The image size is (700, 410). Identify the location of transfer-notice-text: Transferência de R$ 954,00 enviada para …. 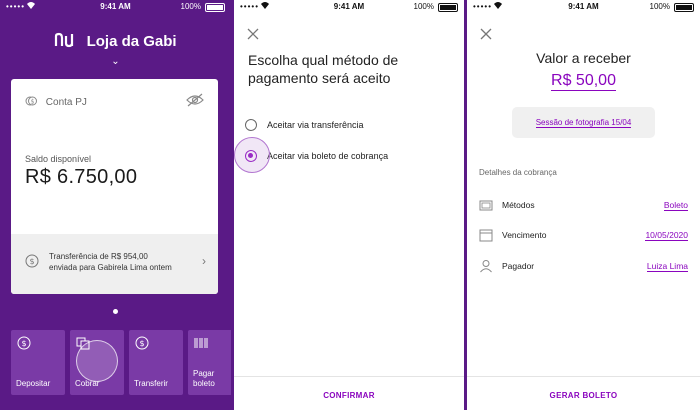
(124, 262).